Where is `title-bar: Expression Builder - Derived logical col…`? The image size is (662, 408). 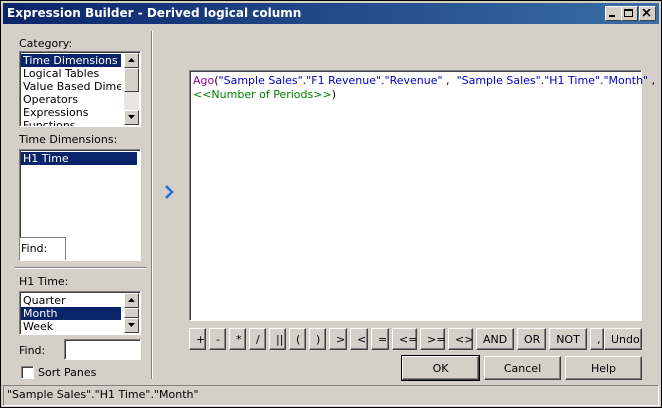
title-bar: Expression Builder - Derived logical col… is located at coordinates (331, 13).